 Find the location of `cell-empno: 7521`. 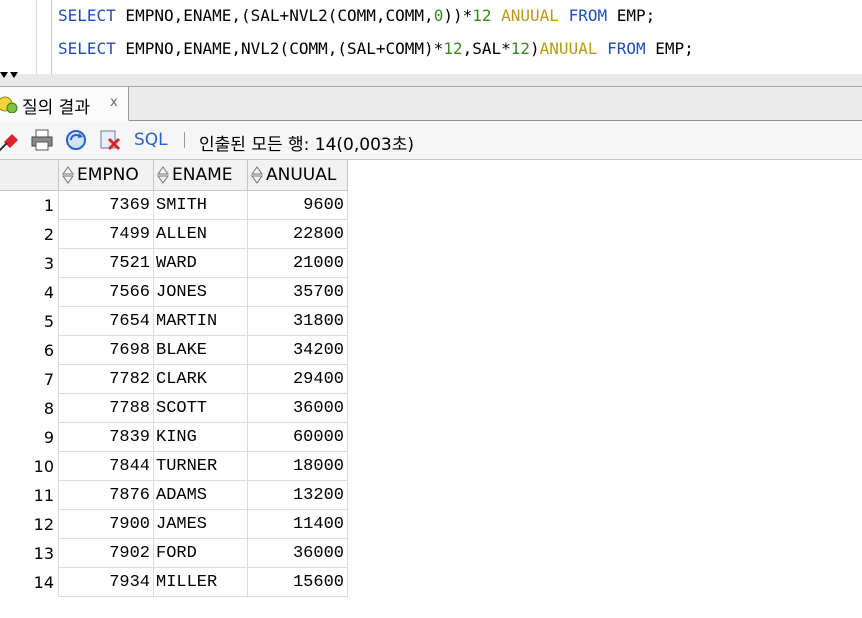

cell-empno: 7521 is located at coordinates (106, 263).